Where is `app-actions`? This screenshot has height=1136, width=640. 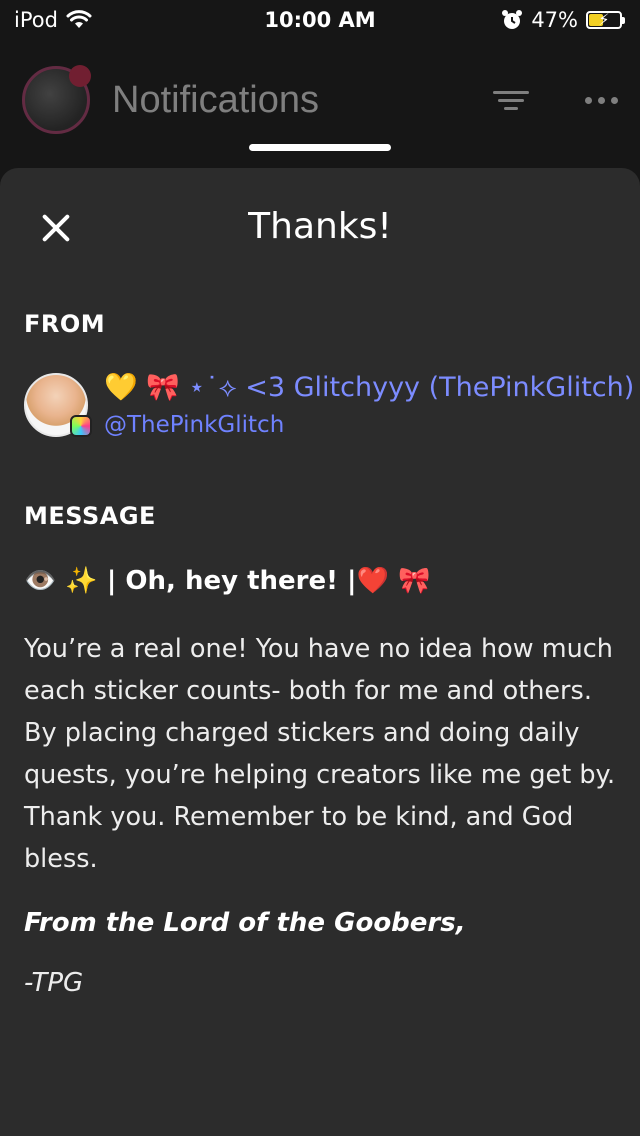 app-actions is located at coordinates (555, 100).